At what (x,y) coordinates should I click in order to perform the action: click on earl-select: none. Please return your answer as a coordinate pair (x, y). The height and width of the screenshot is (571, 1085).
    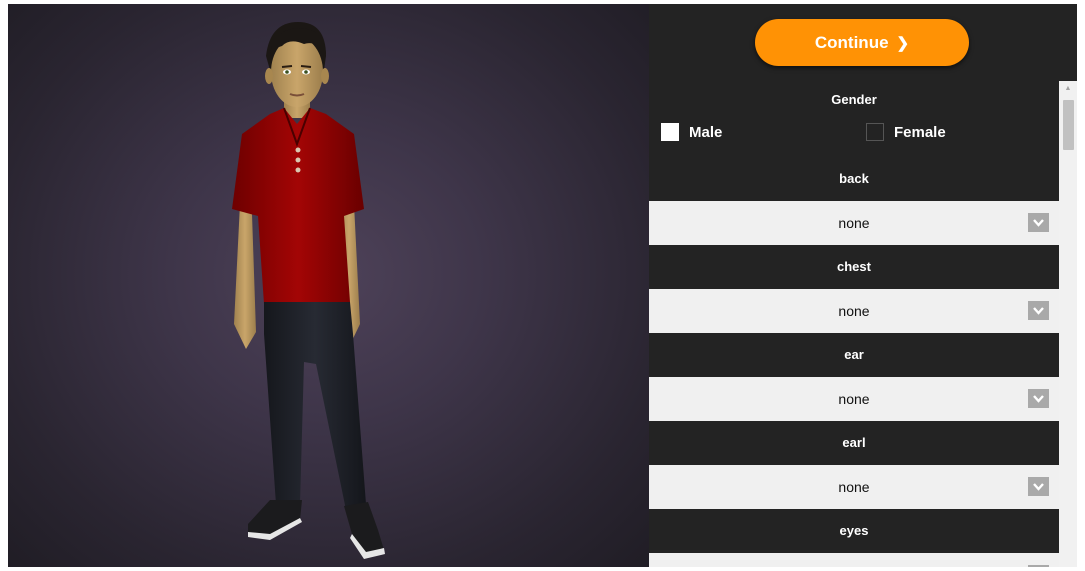
    Looking at the image, I should click on (854, 487).